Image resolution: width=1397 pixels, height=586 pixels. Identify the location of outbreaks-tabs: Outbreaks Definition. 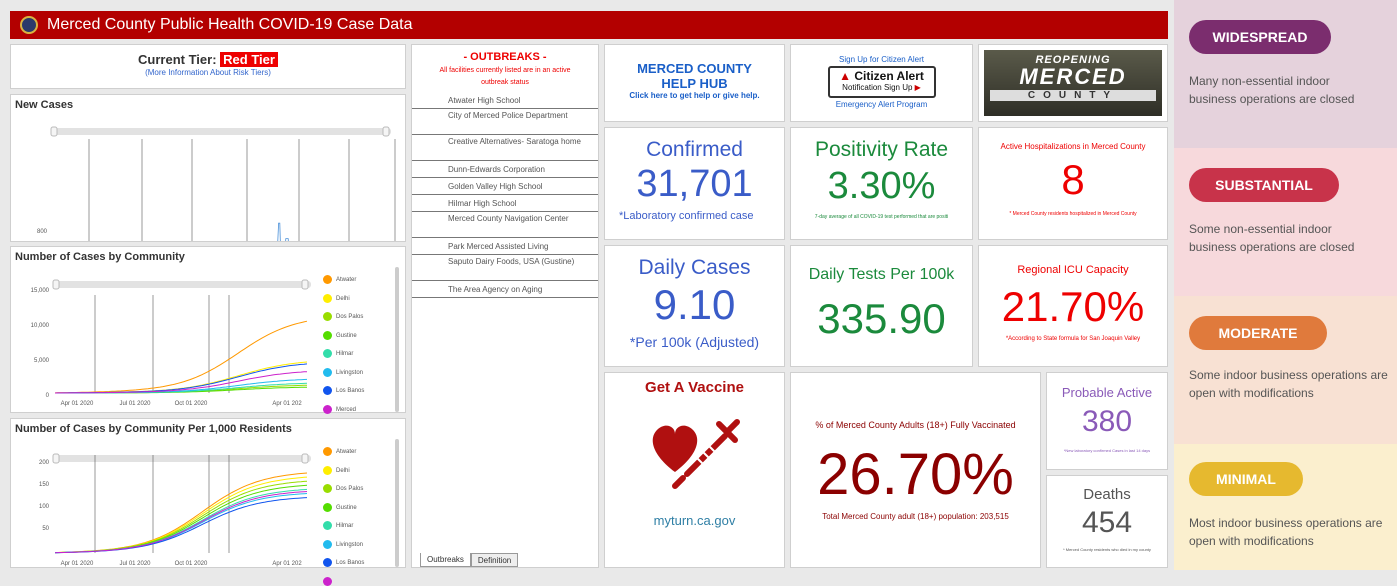
(469, 560).